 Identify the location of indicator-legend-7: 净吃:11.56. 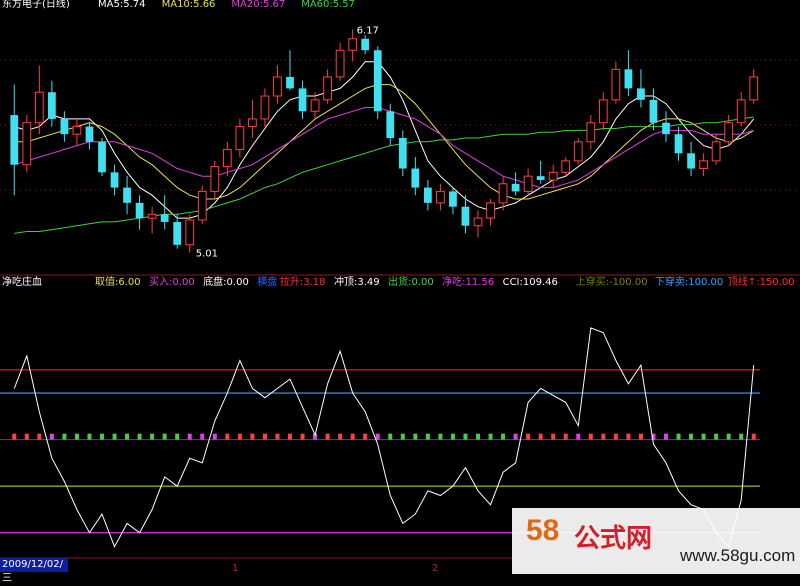
(468, 281).